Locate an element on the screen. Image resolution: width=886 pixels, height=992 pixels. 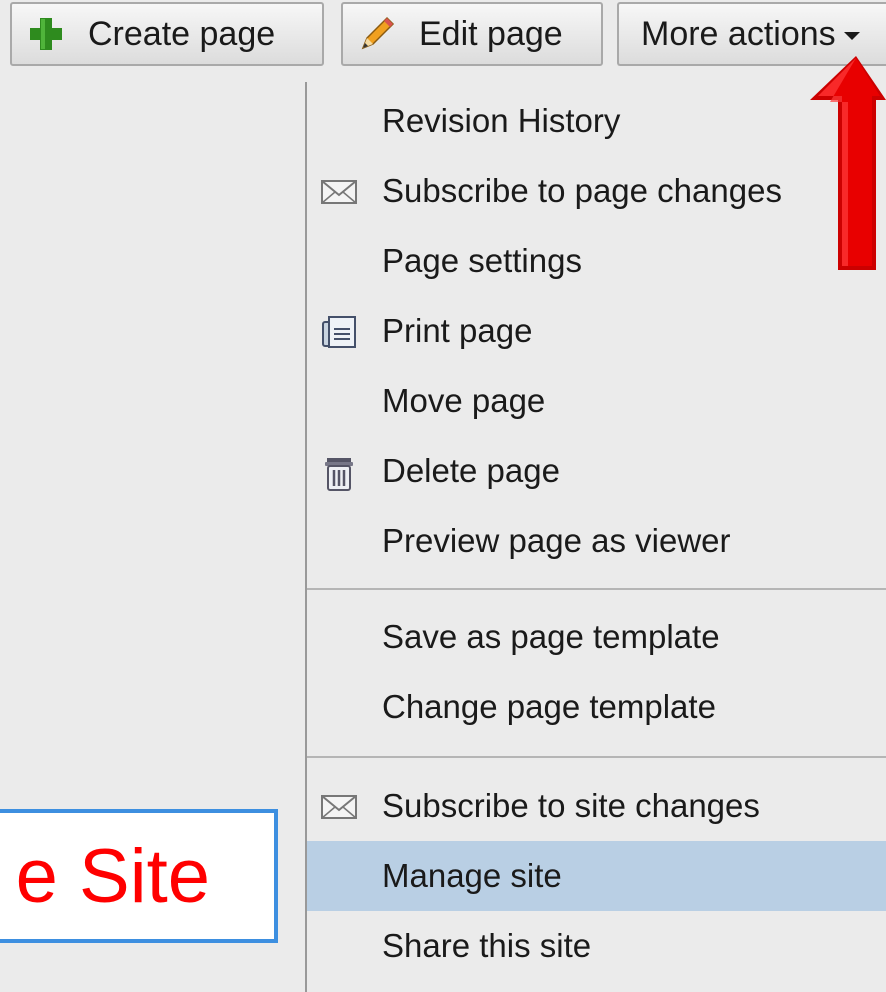
create-page-label: Create page is located at coordinates (182, 33).